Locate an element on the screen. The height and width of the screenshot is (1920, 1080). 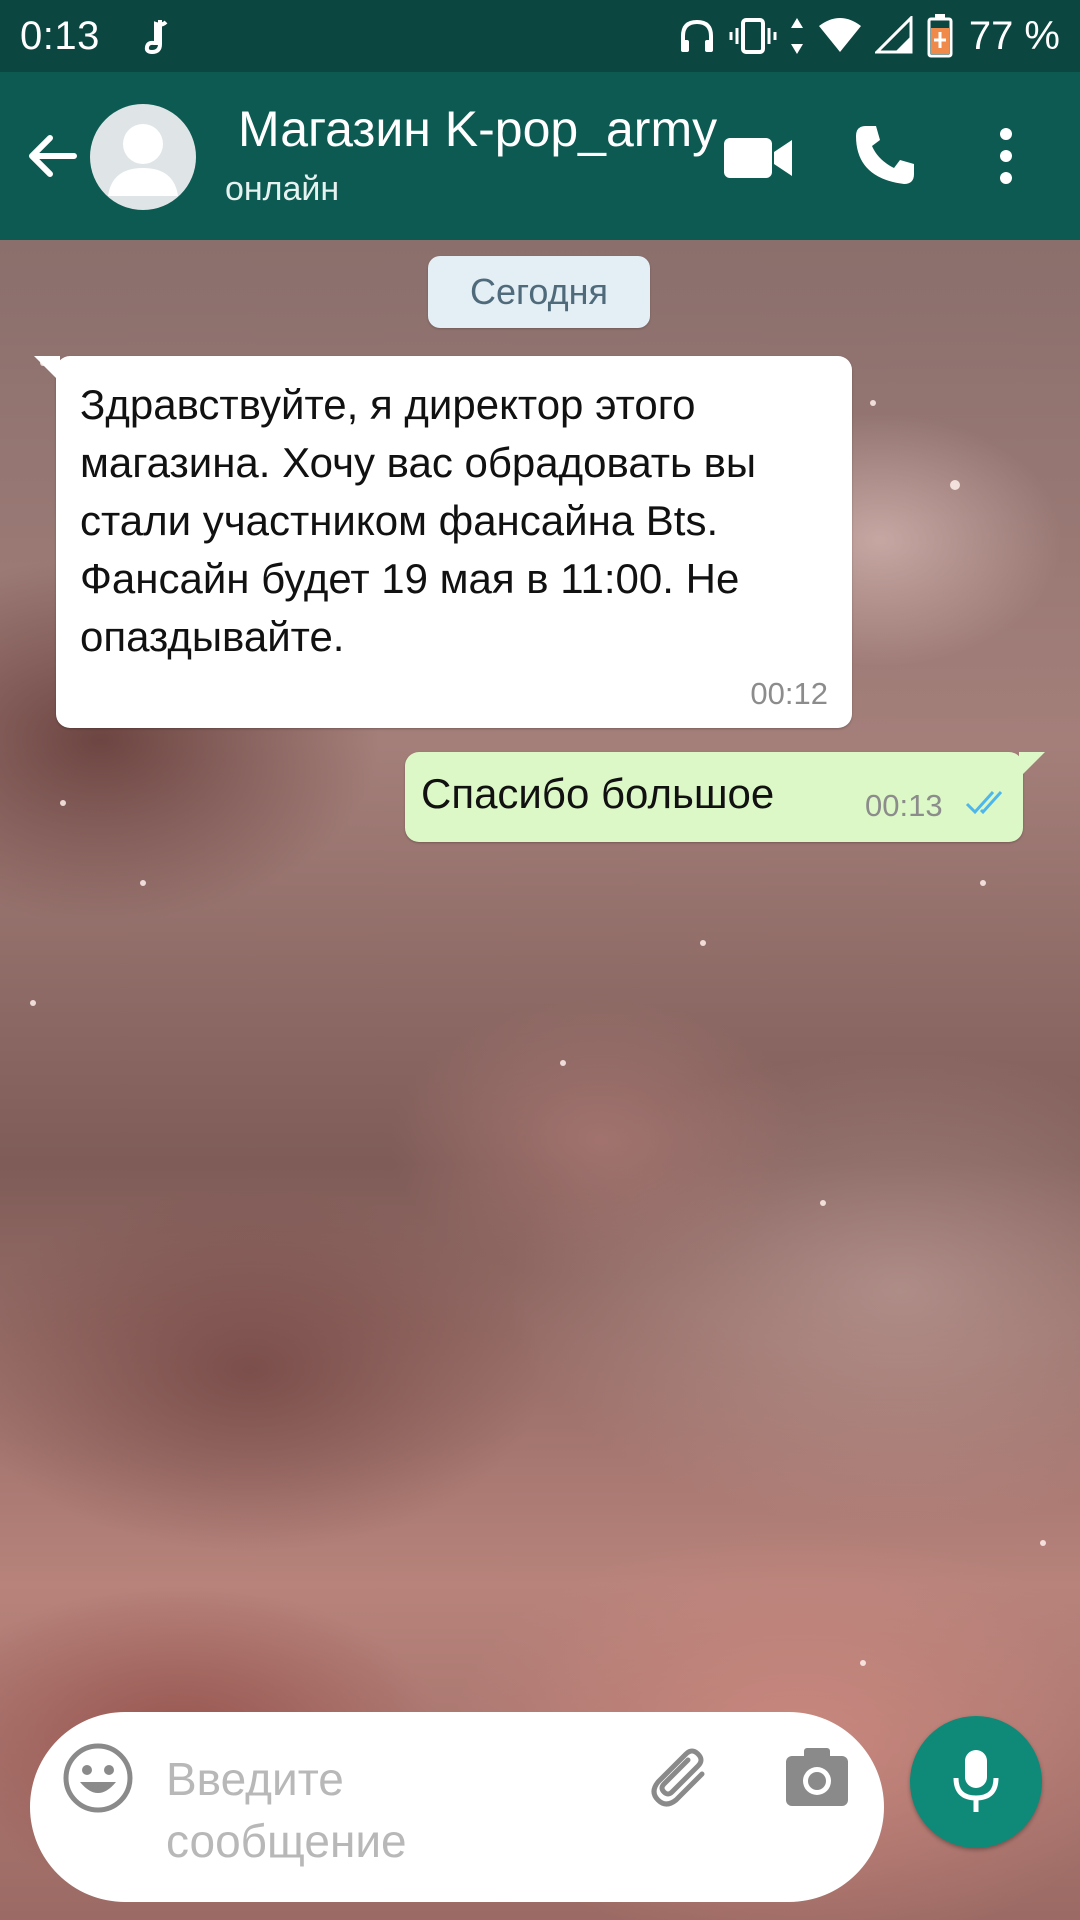
attach-icon is located at coordinates (682, 1780).